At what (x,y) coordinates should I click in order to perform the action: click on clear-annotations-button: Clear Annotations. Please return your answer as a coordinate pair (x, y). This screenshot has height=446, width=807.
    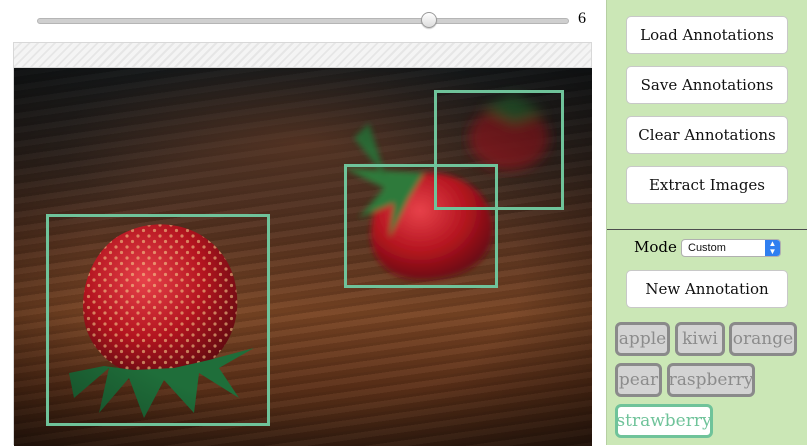
    Looking at the image, I should click on (707, 135).